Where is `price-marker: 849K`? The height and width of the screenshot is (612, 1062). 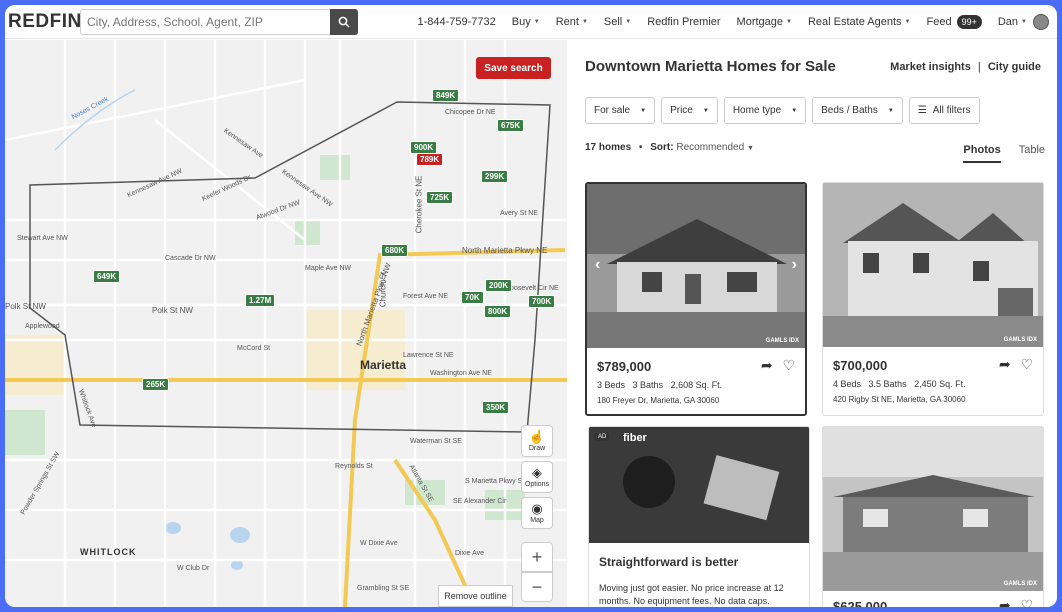 price-marker: 849K is located at coordinates (446, 95).